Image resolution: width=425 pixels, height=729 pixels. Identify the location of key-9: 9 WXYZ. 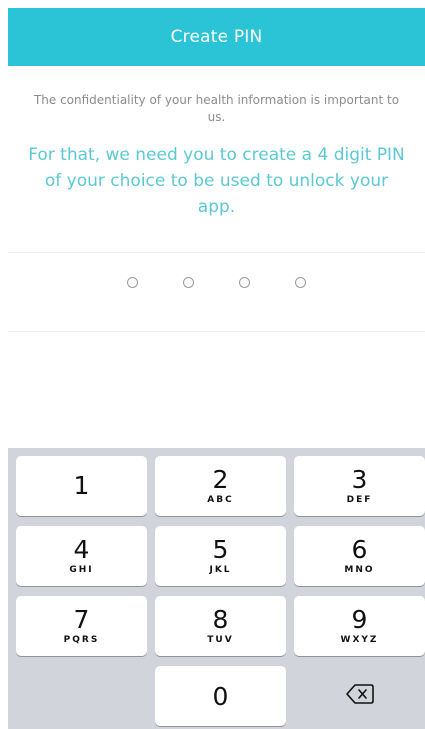
(359, 626).